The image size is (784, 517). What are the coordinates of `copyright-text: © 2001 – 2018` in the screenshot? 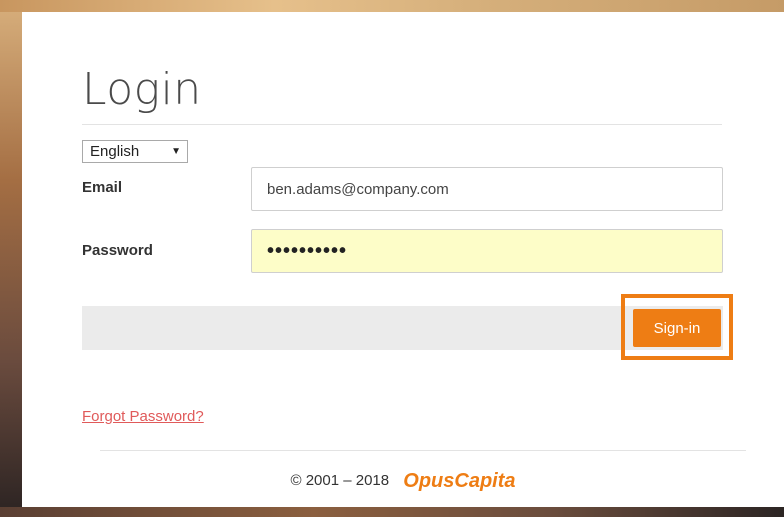 It's located at (340, 480).